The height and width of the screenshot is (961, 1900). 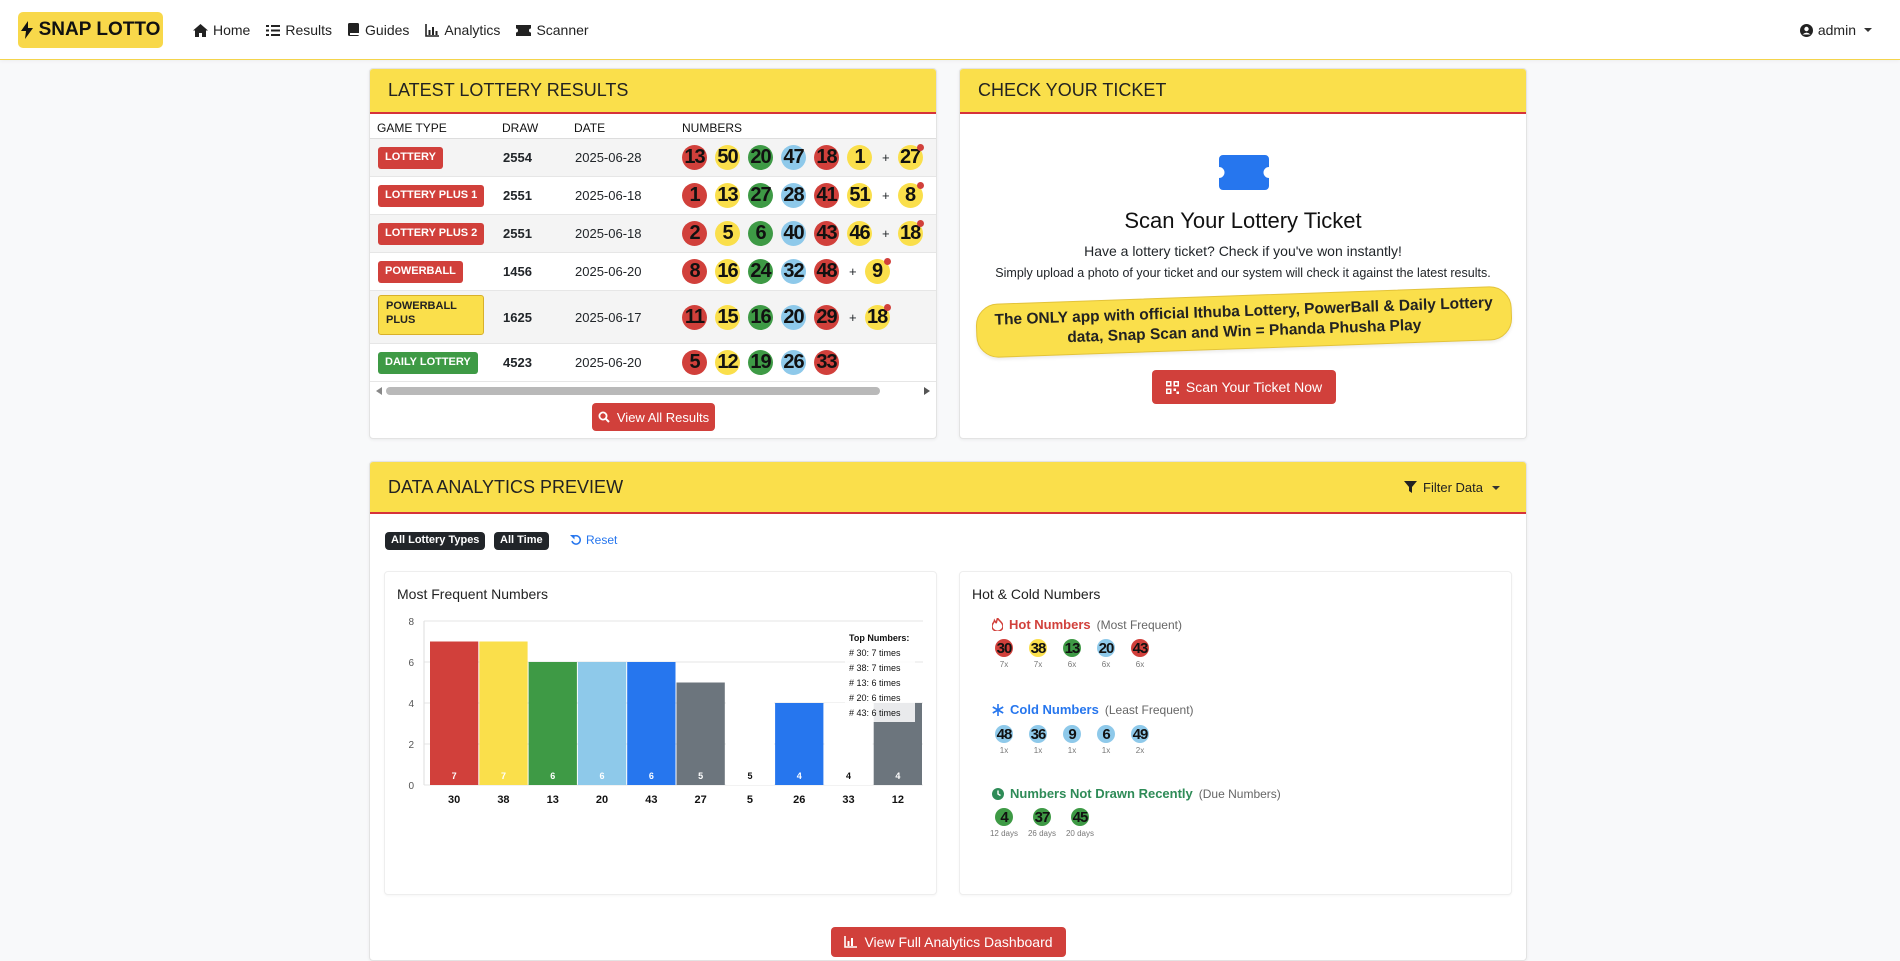 What do you see at coordinates (1106, 654) in the screenshot?
I see `hot-number-item: 20 6x` at bounding box center [1106, 654].